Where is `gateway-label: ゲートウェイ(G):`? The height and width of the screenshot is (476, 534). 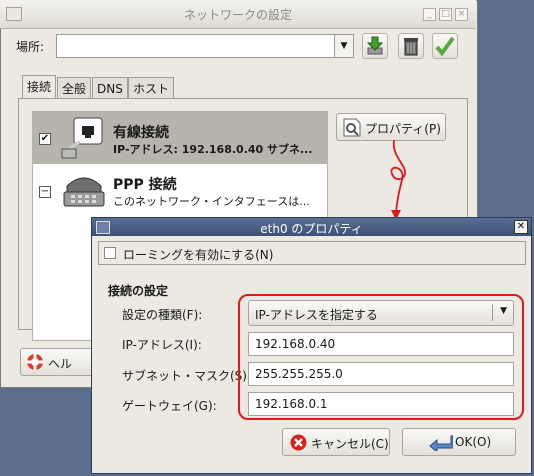
gateway-label: ゲートウェイ(G): is located at coordinates (169, 406).